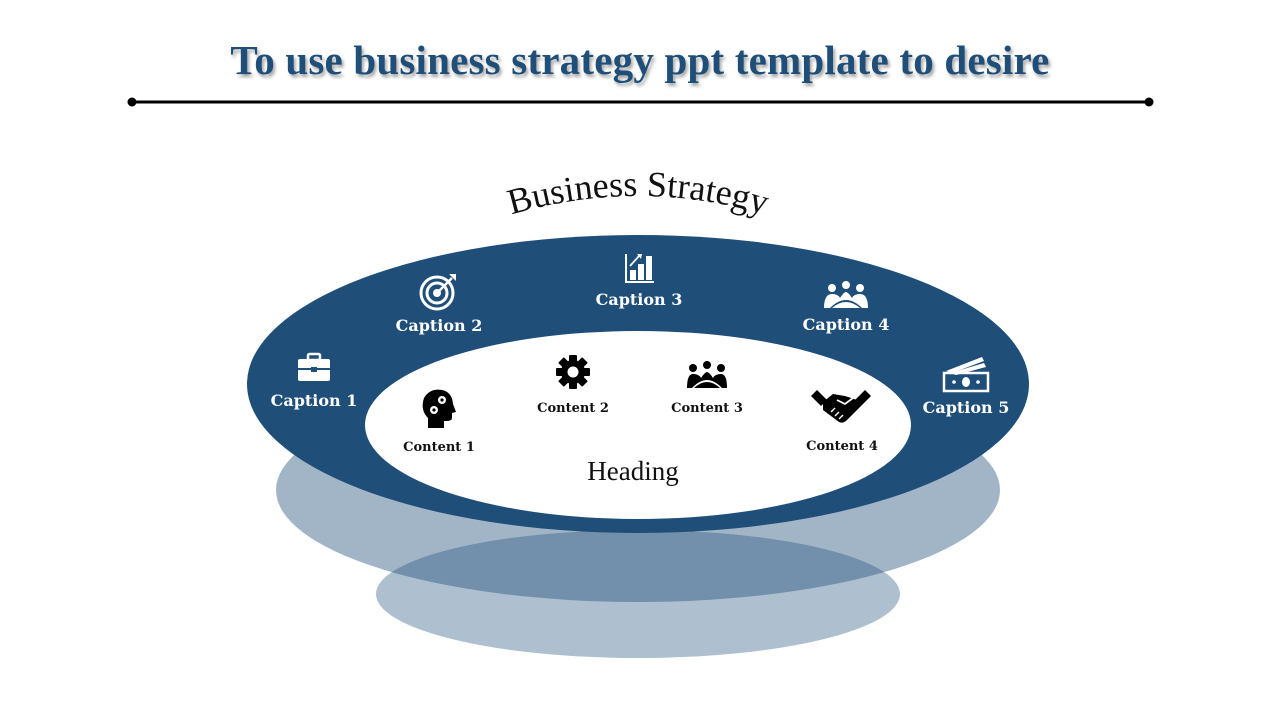  What do you see at coordinates (842, 446) in the screenshot?
I see `content-4-label: Content 4` at bounding box center [842, 446].